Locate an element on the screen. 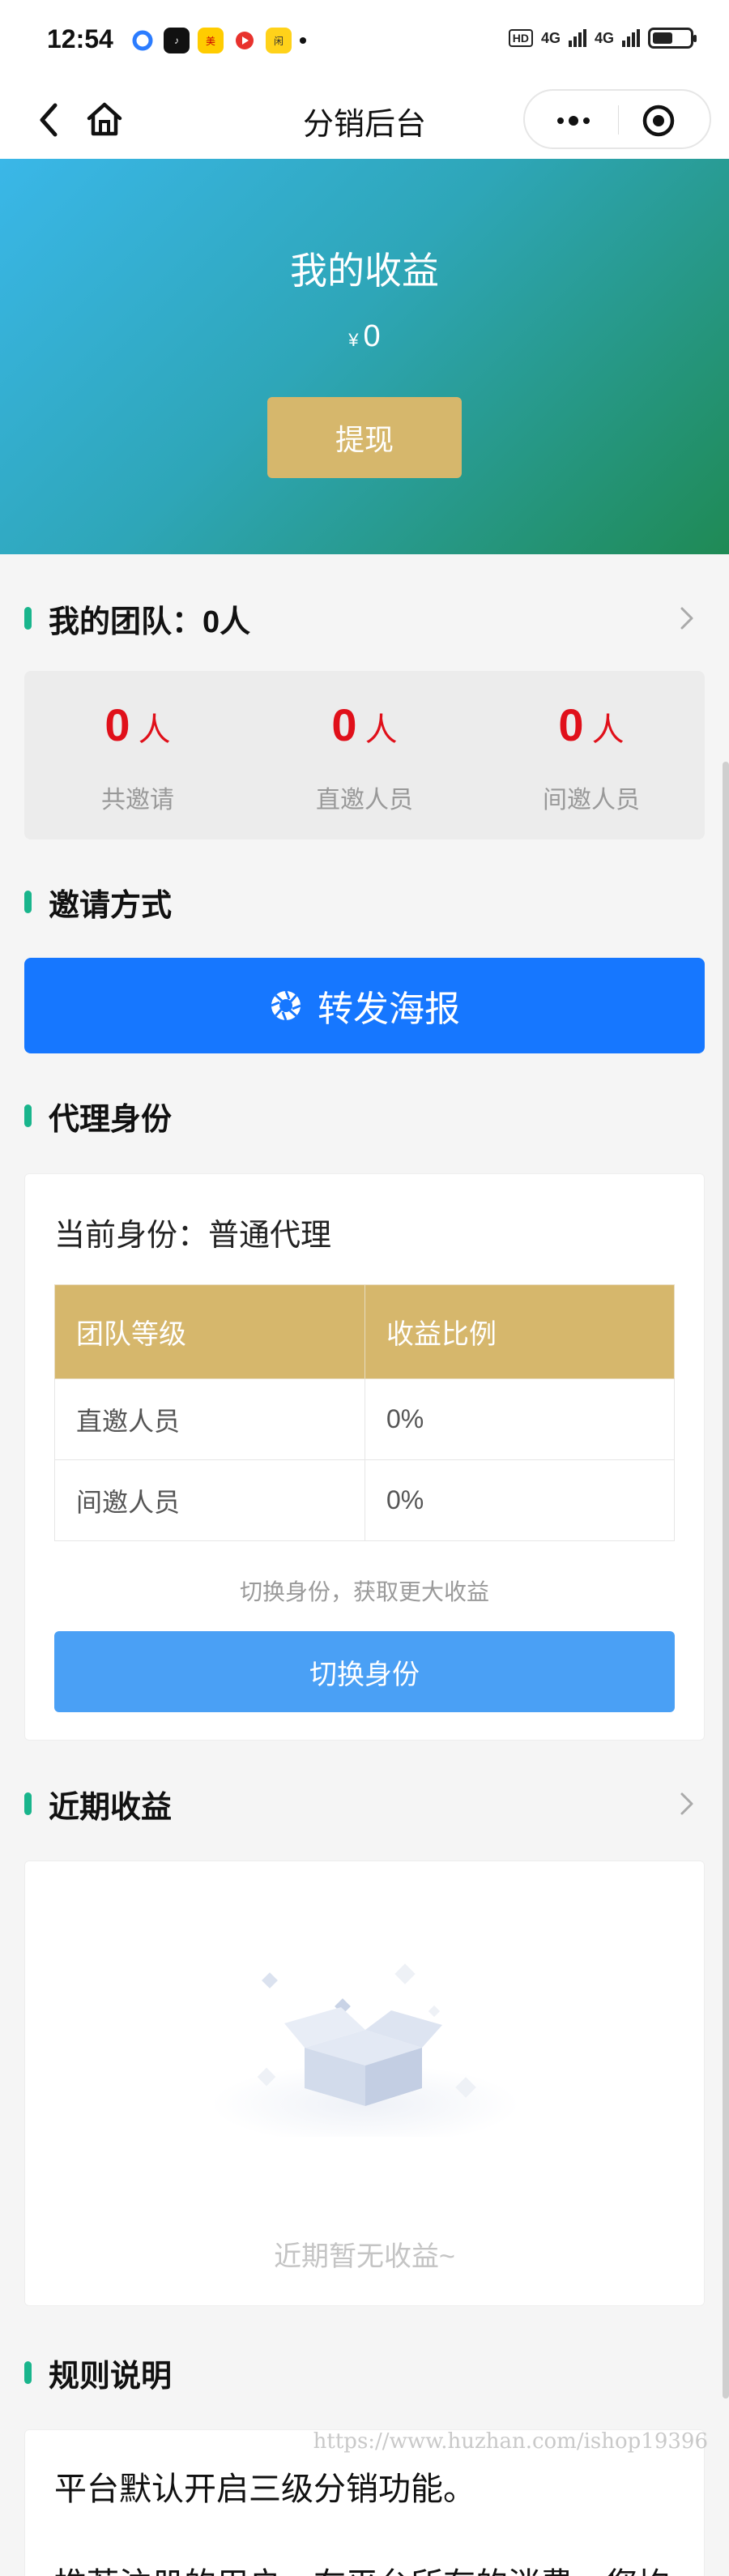 Image resolution: width=729 pixels, height=2576 pixels. withdraw-button: 提现 is located at coordinates (364, 437).